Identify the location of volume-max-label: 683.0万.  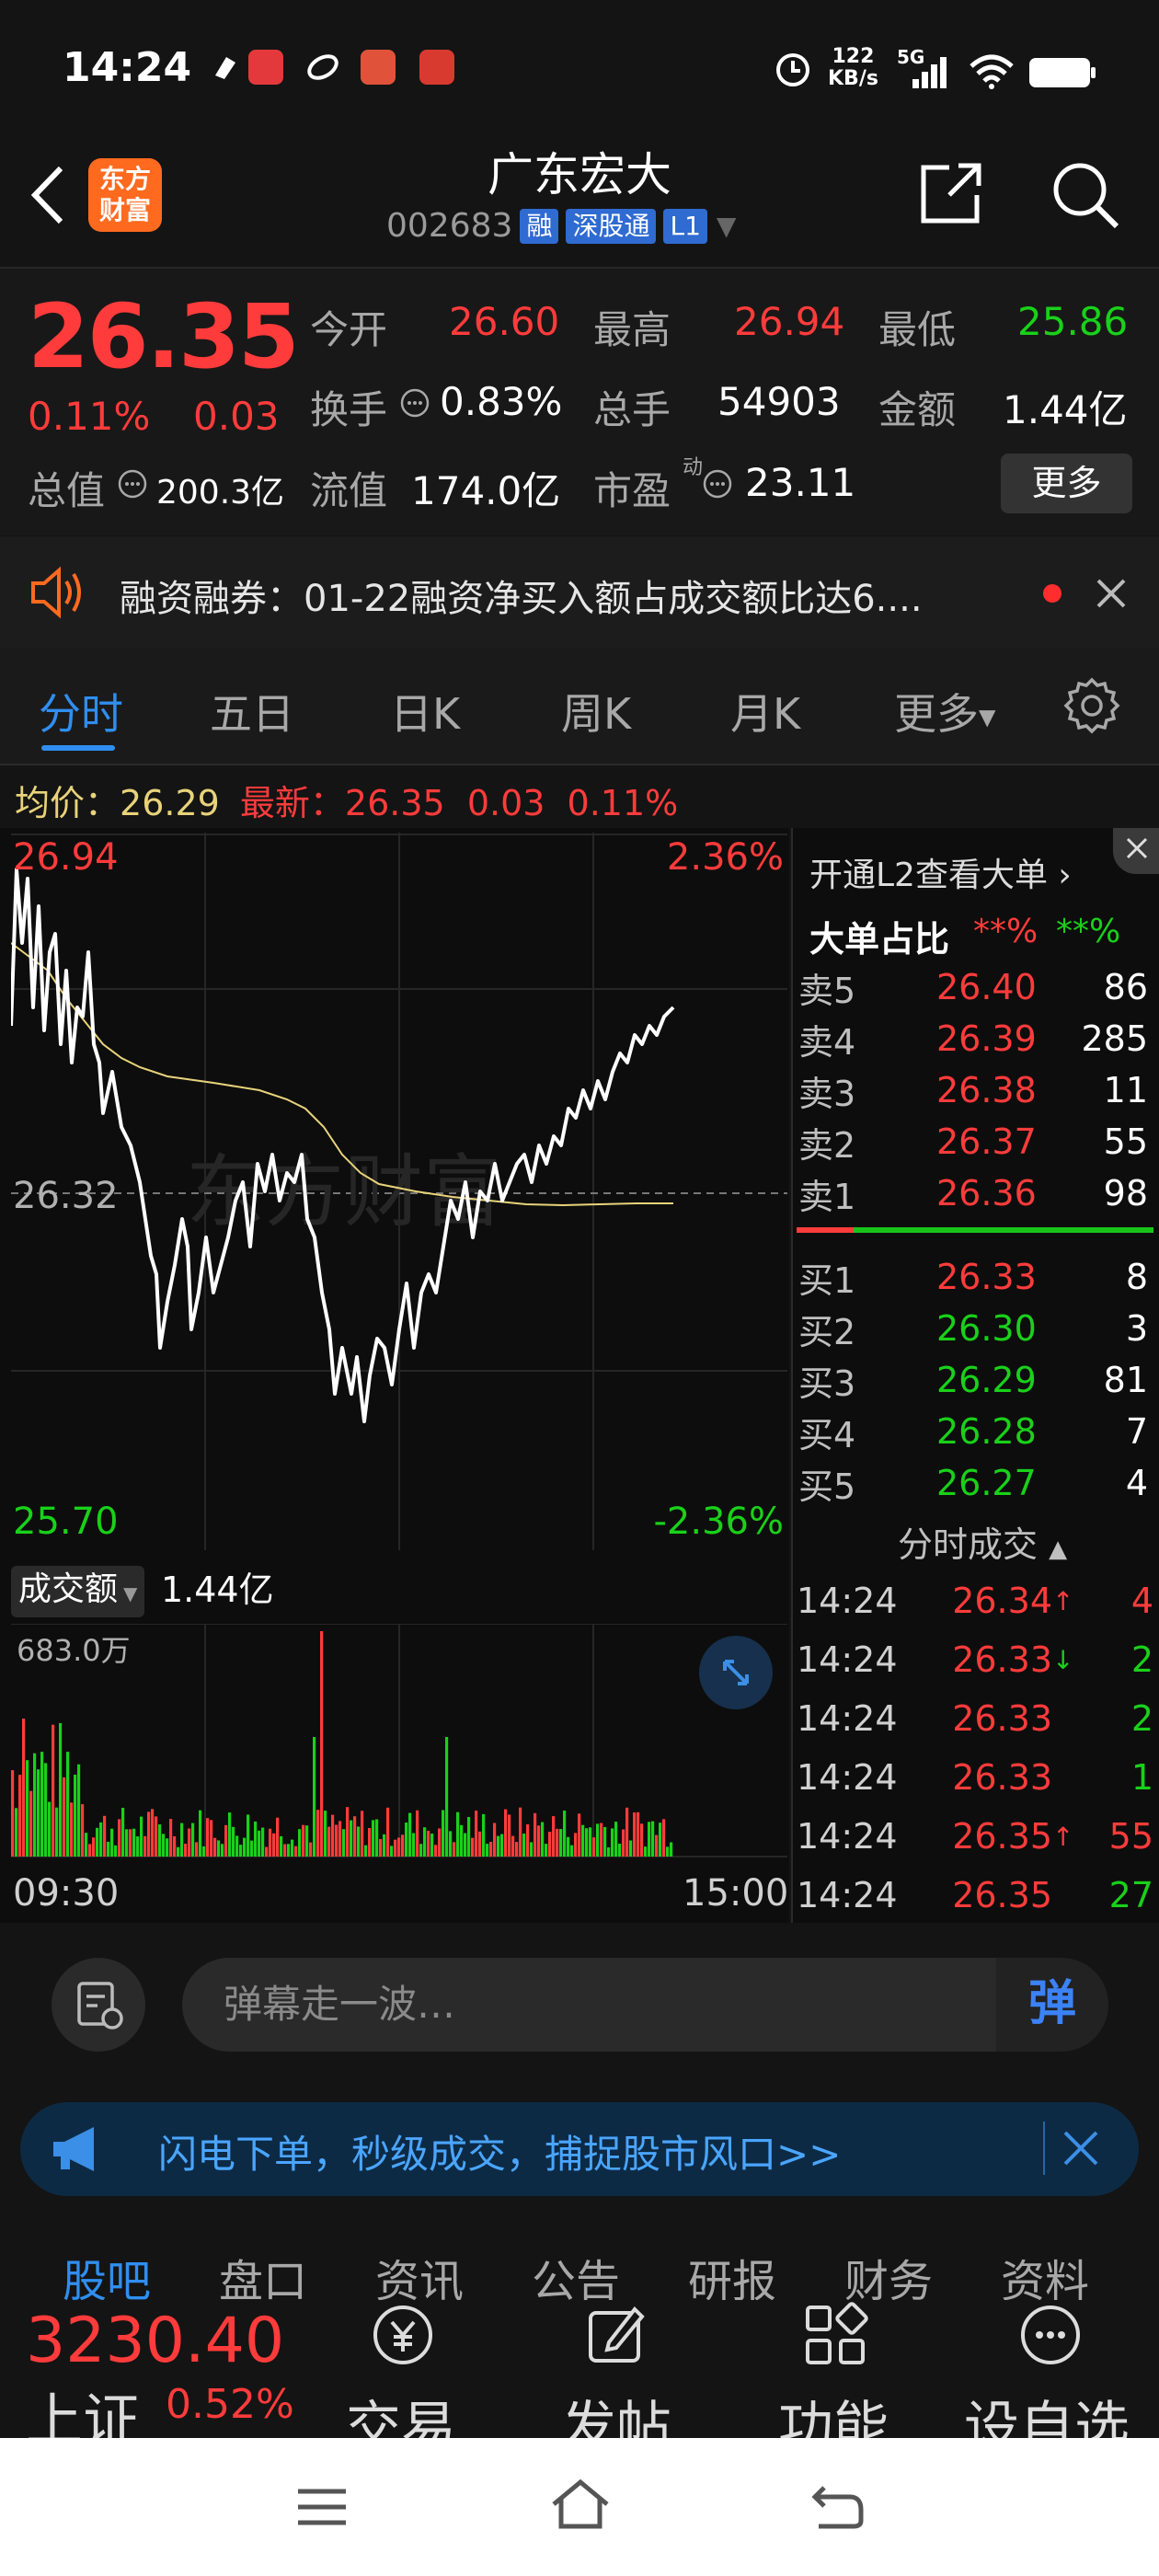
(74, 1650).